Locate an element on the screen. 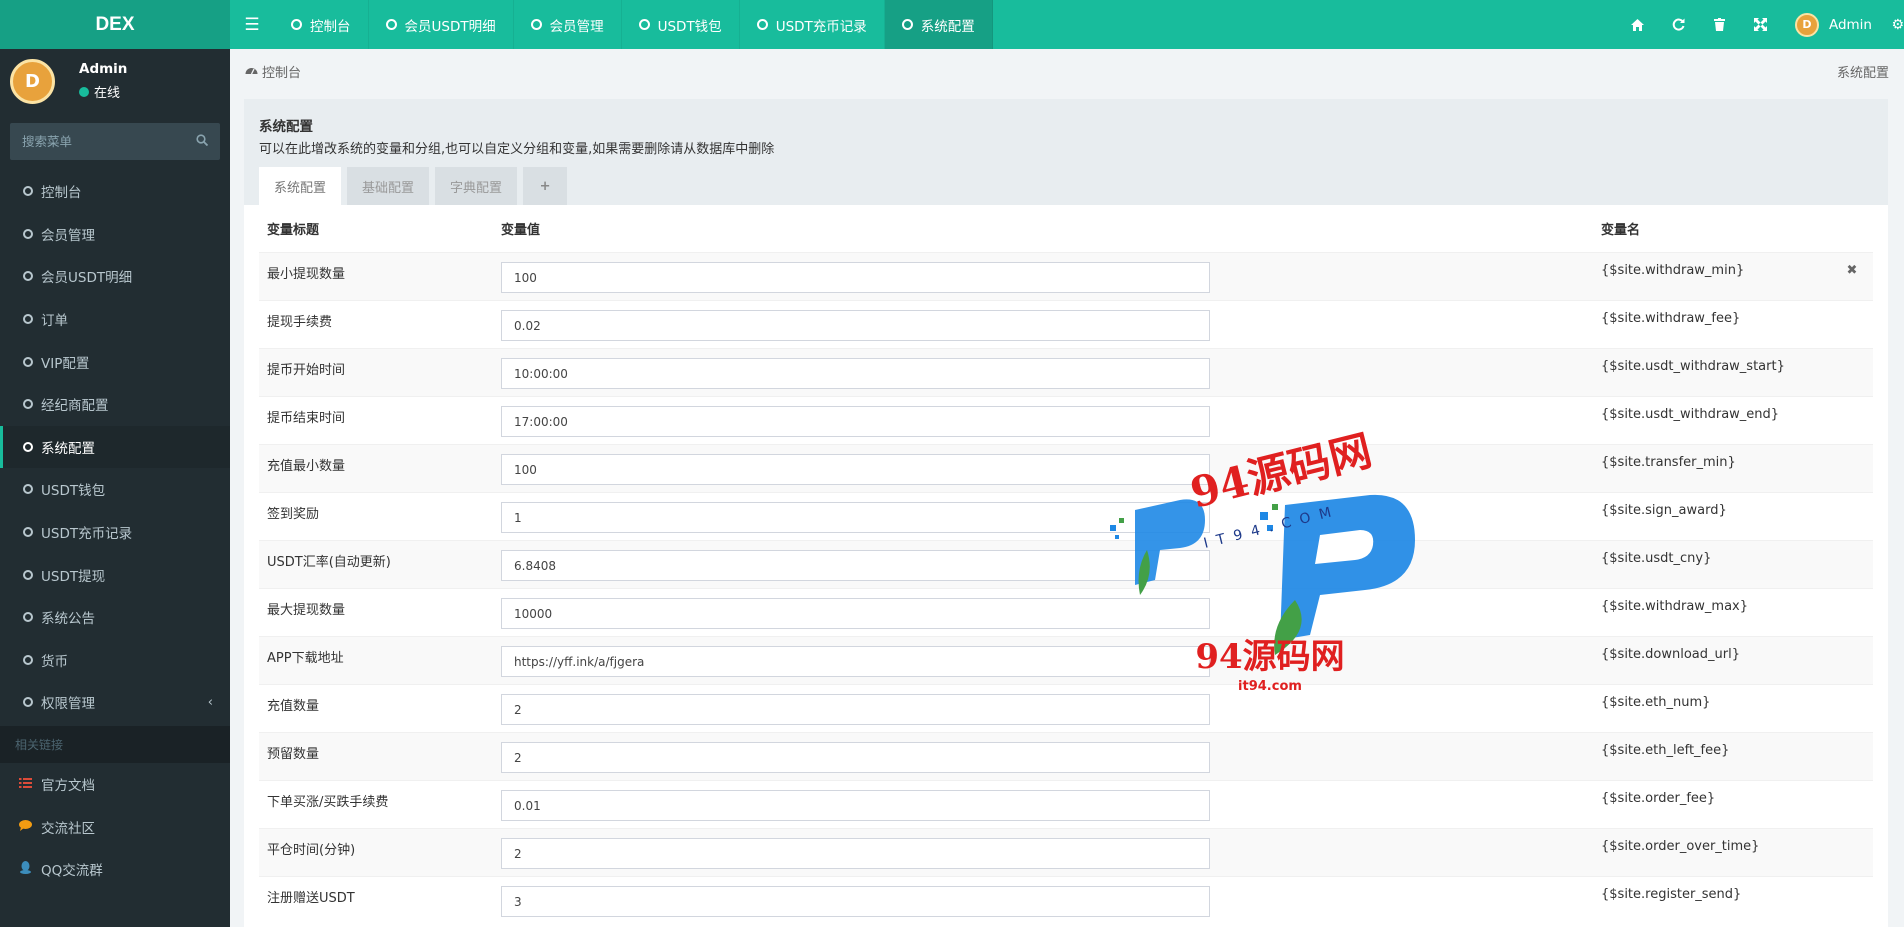  table-row: 最小提现数量 {$site.withdraw_min} ✖ is located at coordinates (1066, 276).